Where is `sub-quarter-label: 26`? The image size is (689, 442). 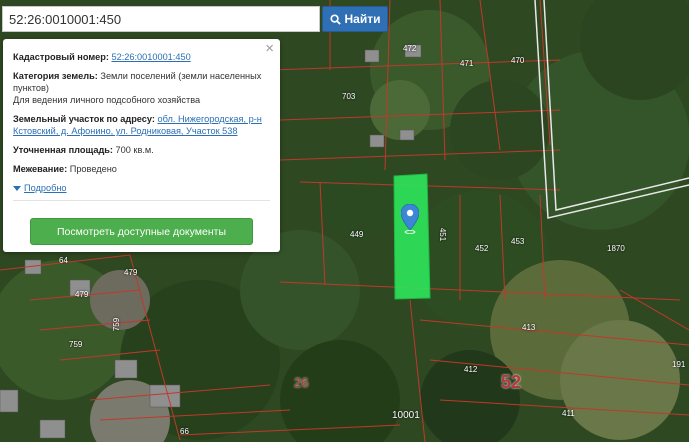 sub-quarter-label: 26 is located at coordinates (301, 382).